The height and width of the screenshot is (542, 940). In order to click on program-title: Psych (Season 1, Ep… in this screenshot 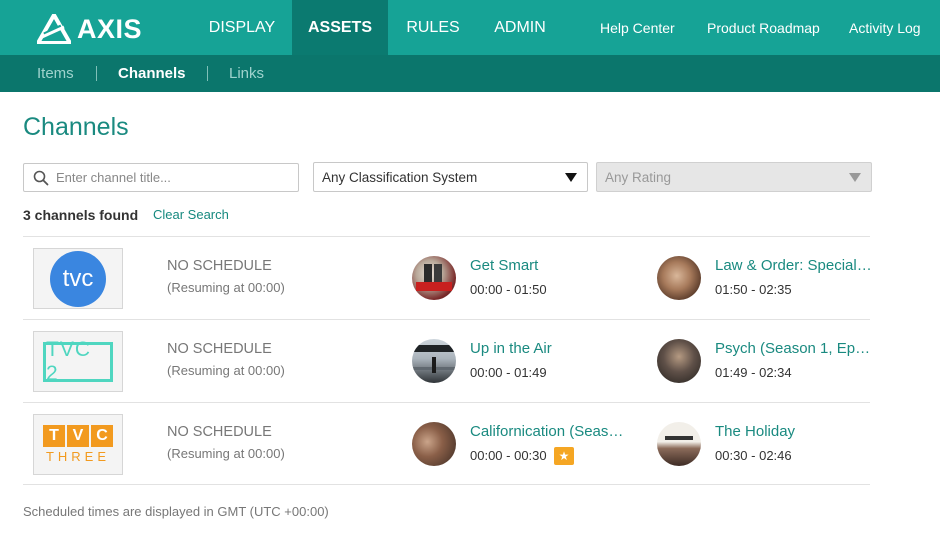, I will do `click(792, 348)`.